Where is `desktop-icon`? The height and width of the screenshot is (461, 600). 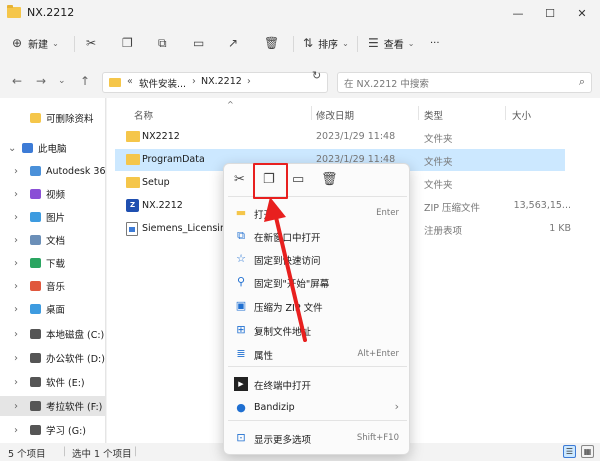
desktop-icon is located at coordinates (35, 309).